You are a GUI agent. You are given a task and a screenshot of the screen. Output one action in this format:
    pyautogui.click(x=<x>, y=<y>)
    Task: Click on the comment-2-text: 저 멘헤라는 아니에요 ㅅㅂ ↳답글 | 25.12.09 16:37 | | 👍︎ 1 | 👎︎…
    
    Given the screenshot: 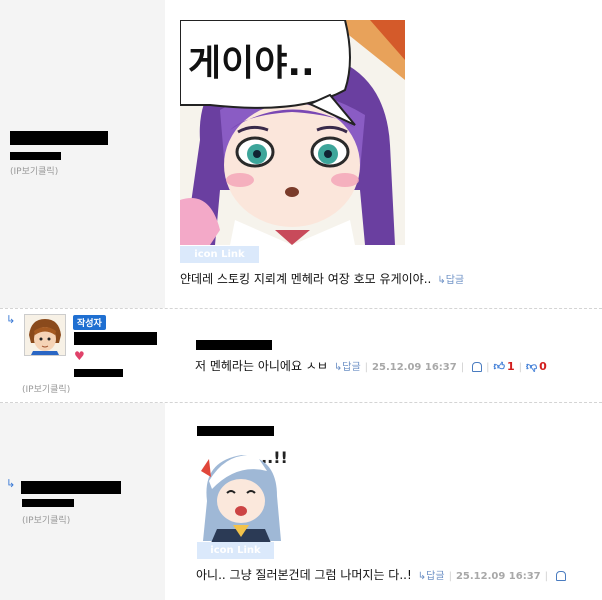 What is the action you would take?
    pyautogui.click(x=371, y=365)
    